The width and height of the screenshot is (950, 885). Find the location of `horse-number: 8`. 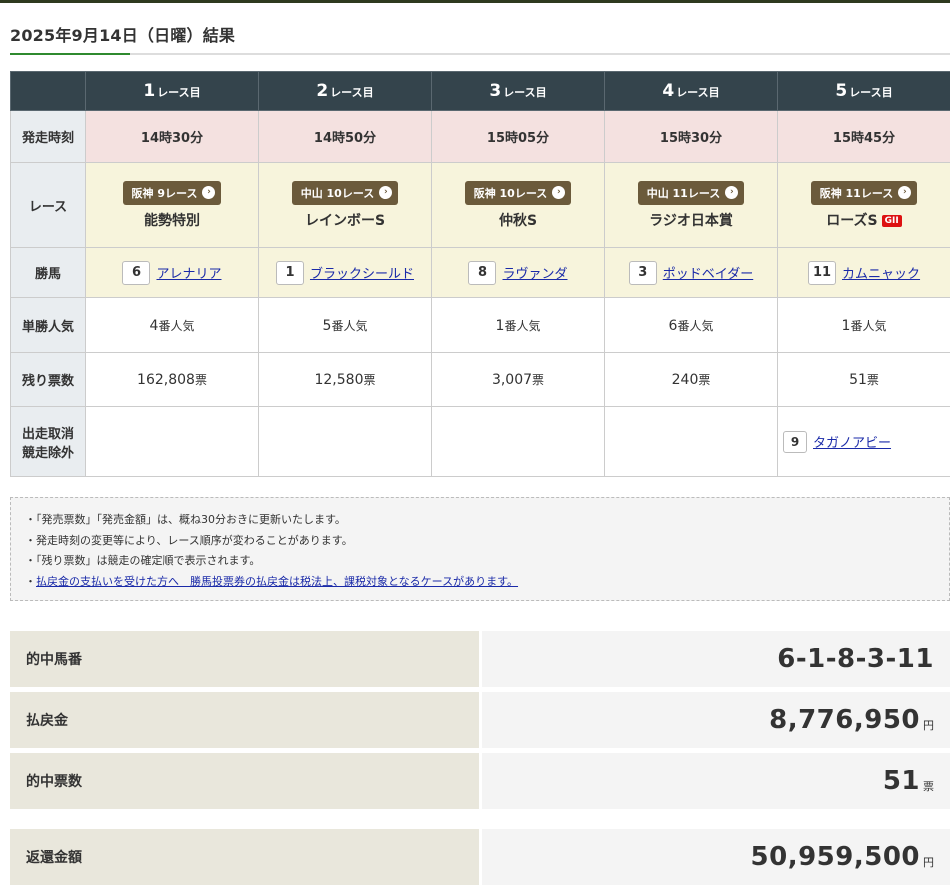

horse-number: 8 is located at coordinates (482, 272).